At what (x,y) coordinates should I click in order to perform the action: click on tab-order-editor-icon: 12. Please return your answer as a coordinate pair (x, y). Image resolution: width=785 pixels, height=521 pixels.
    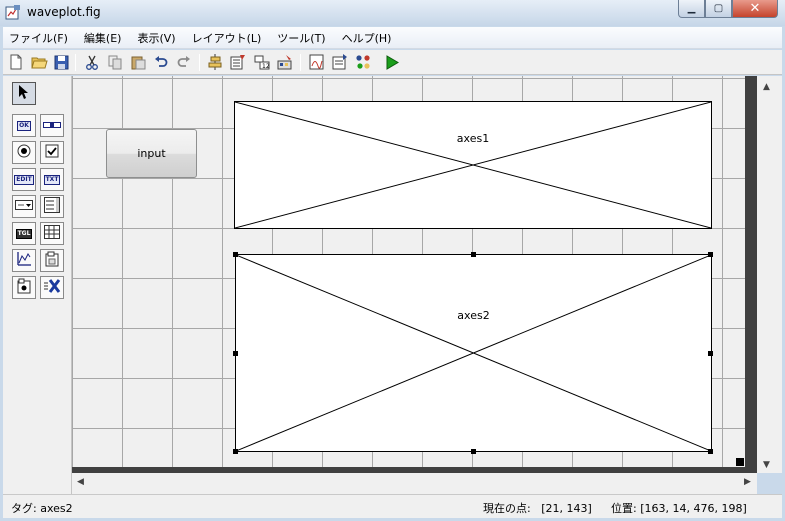
    Looking at the image, I should click on (262, 62).